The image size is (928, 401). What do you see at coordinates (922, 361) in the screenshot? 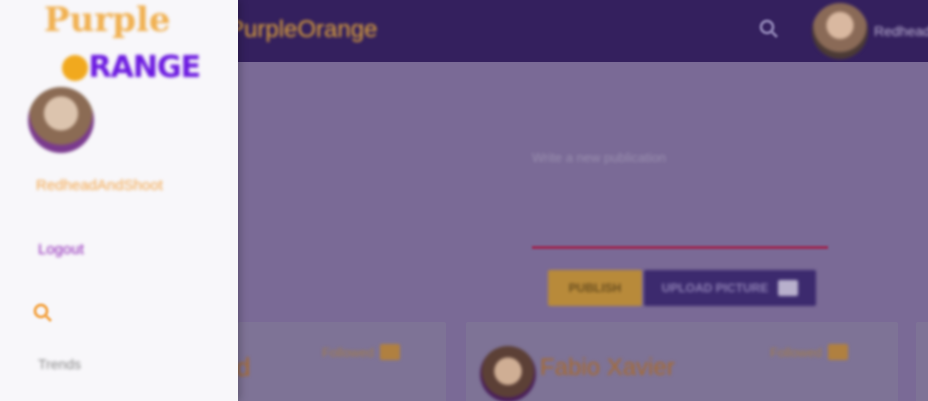
I see `user-card` at bounding box center [922, 361].